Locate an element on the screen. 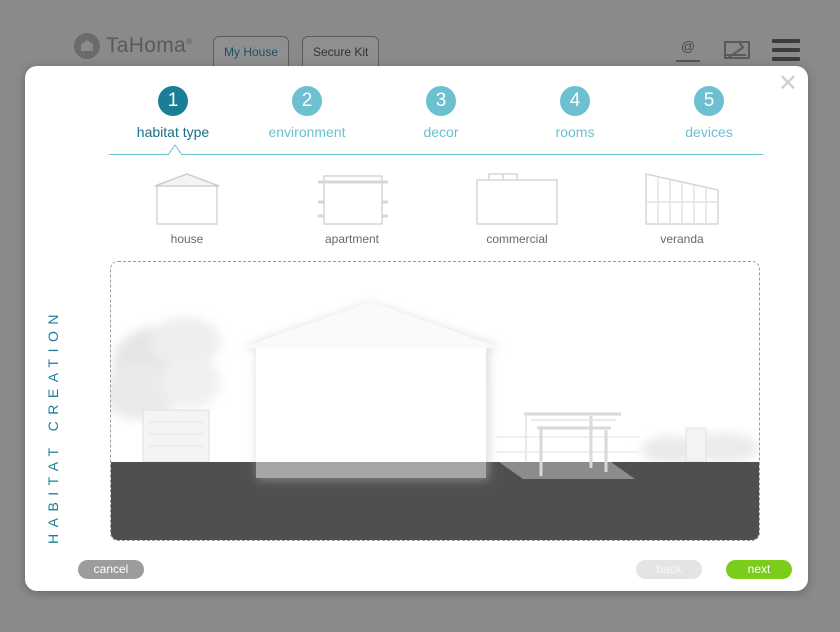 This screenshot has height=632, width=840. veranda-icon is located at coordinates (682, 199).